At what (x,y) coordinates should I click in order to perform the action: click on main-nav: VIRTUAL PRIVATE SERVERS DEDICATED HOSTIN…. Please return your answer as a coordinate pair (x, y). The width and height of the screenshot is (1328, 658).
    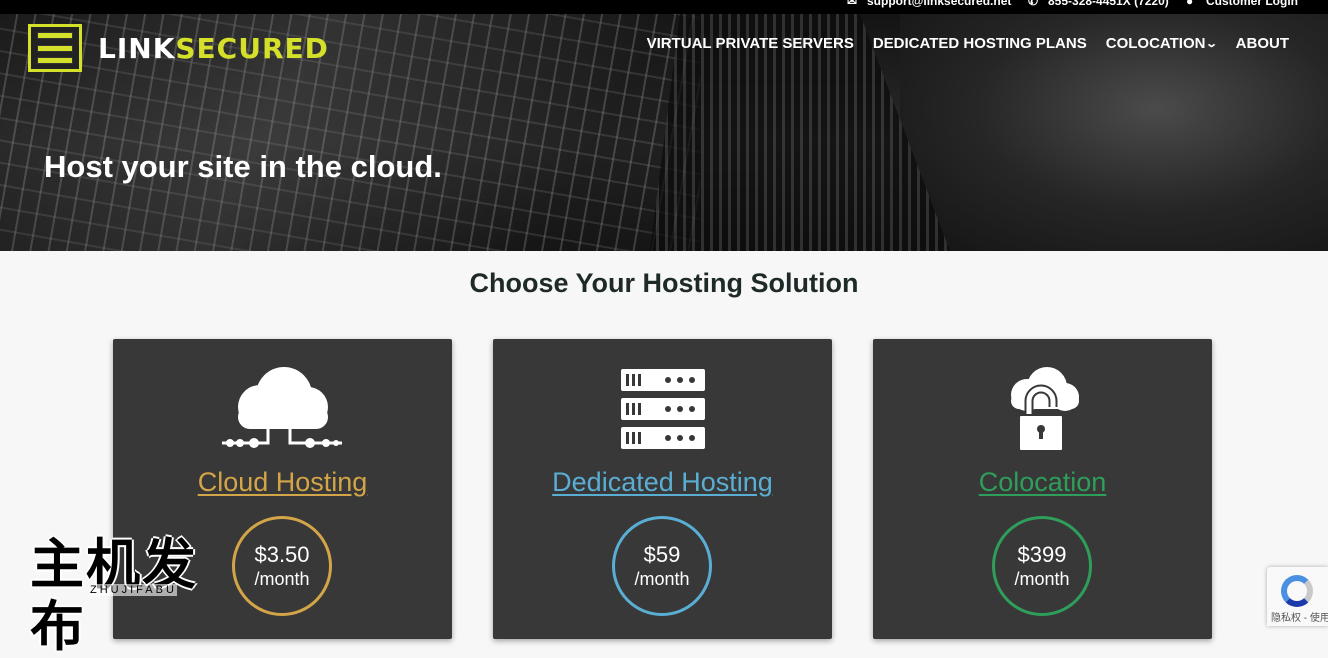
    Looking at the image, I should click on (968, 43).